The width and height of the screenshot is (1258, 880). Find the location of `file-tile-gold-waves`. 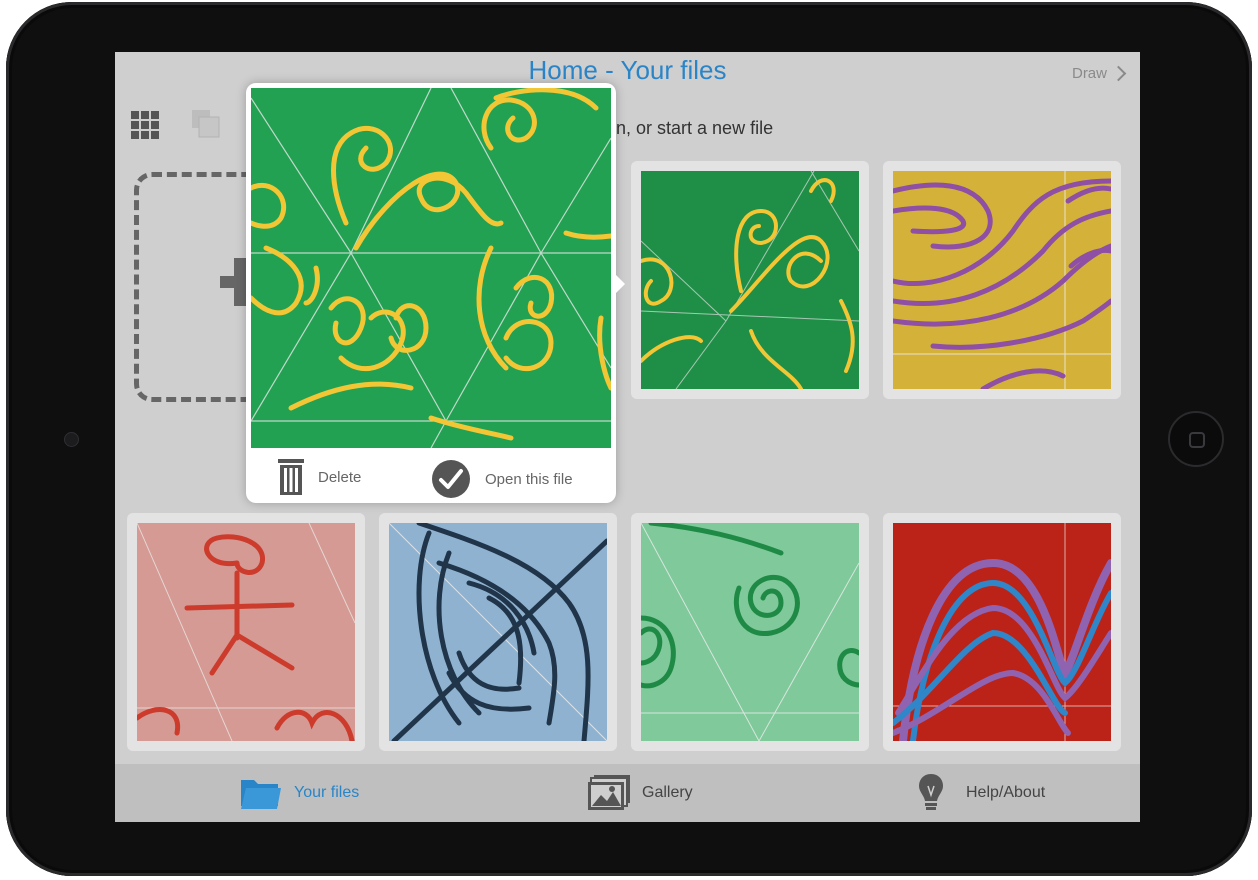

file-tile-gold-waves is located at coordinates (1002, 280).